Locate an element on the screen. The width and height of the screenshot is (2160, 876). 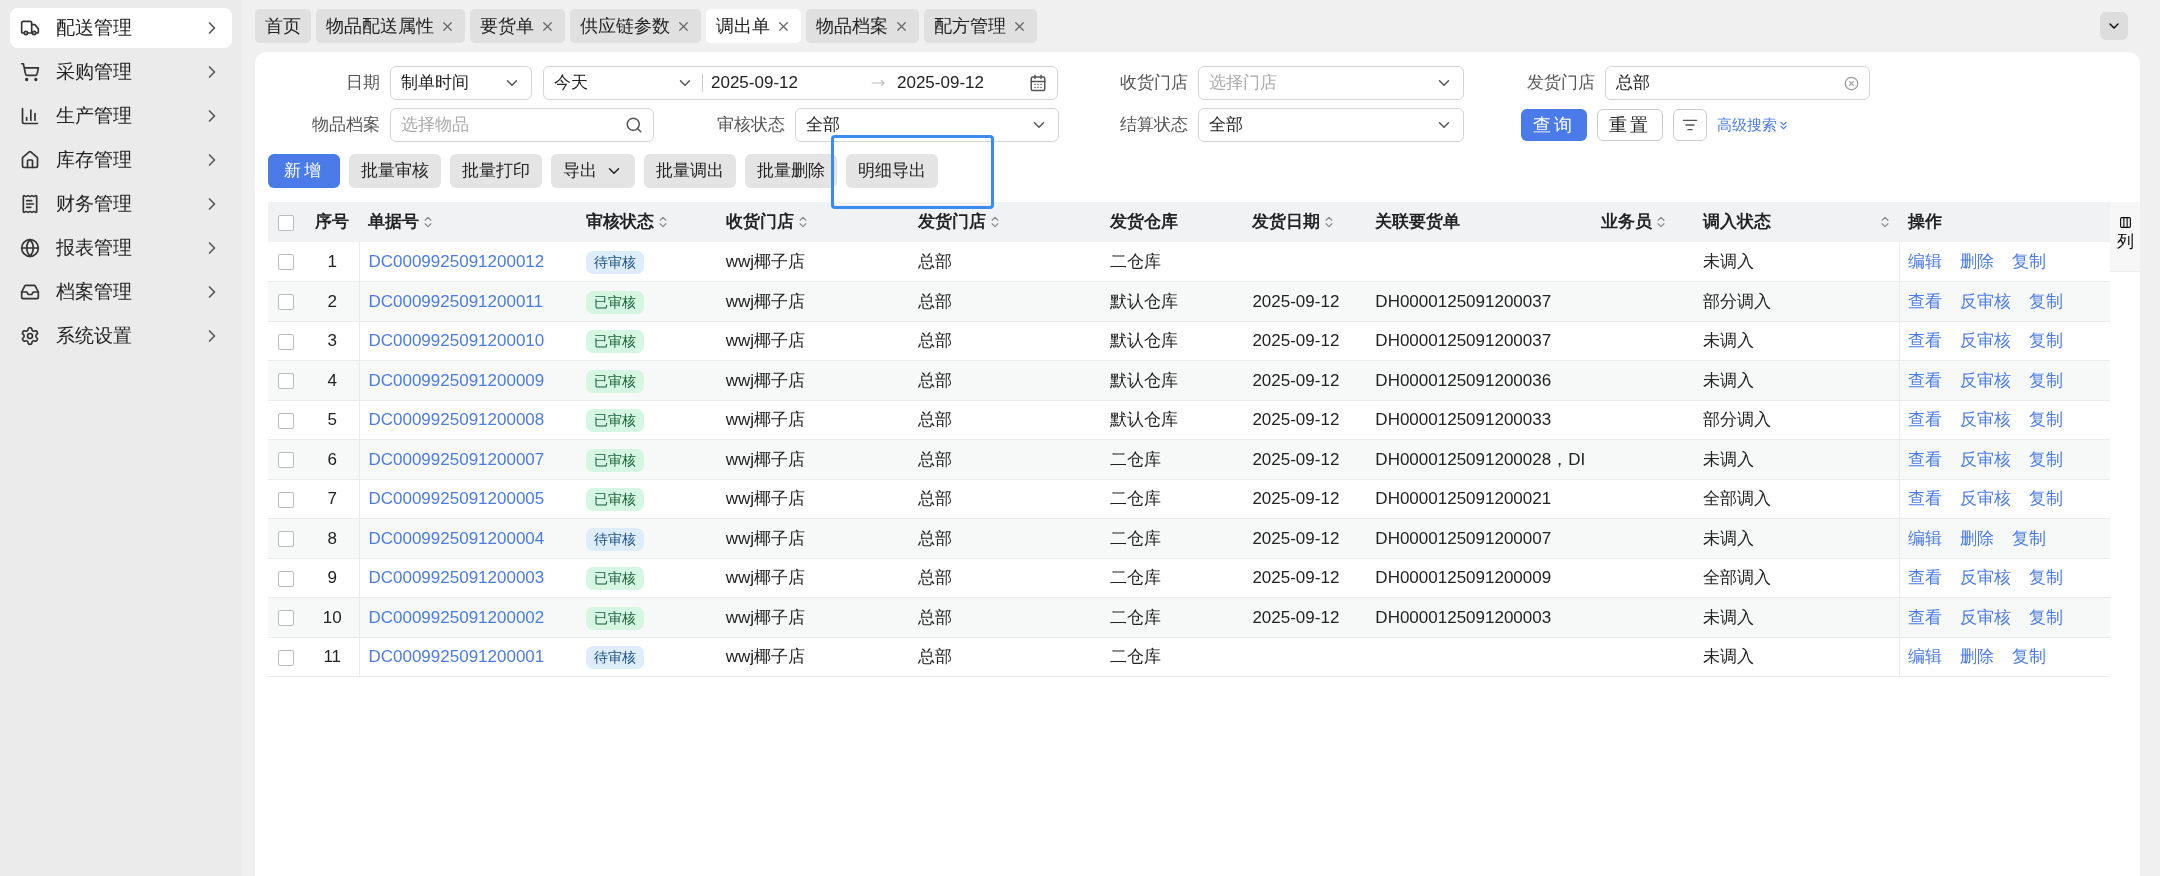
column-header: 收货门店 is located at coordinates (813, 222).